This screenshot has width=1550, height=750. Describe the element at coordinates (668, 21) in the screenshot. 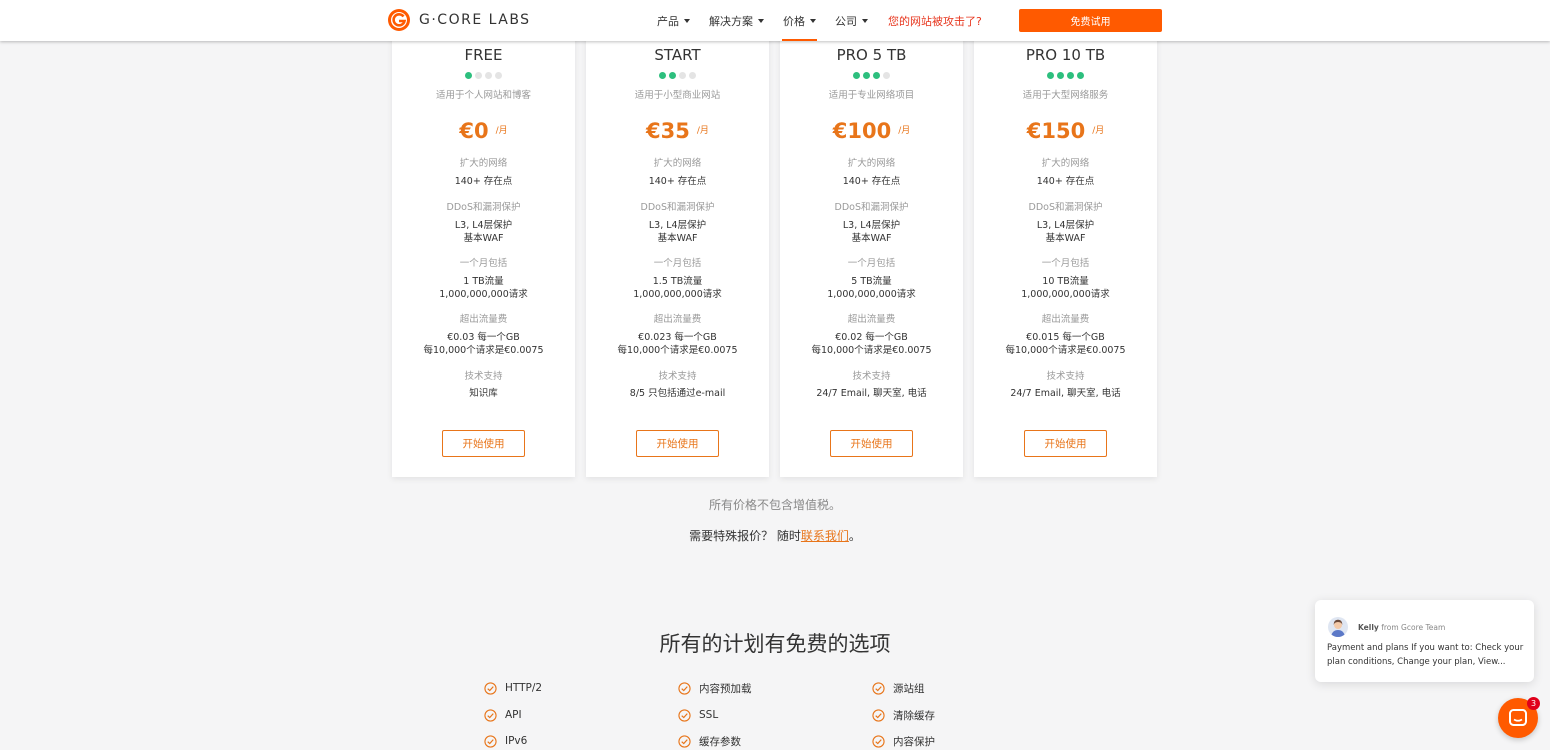

I see `nav-products-label: 产品` at that location.